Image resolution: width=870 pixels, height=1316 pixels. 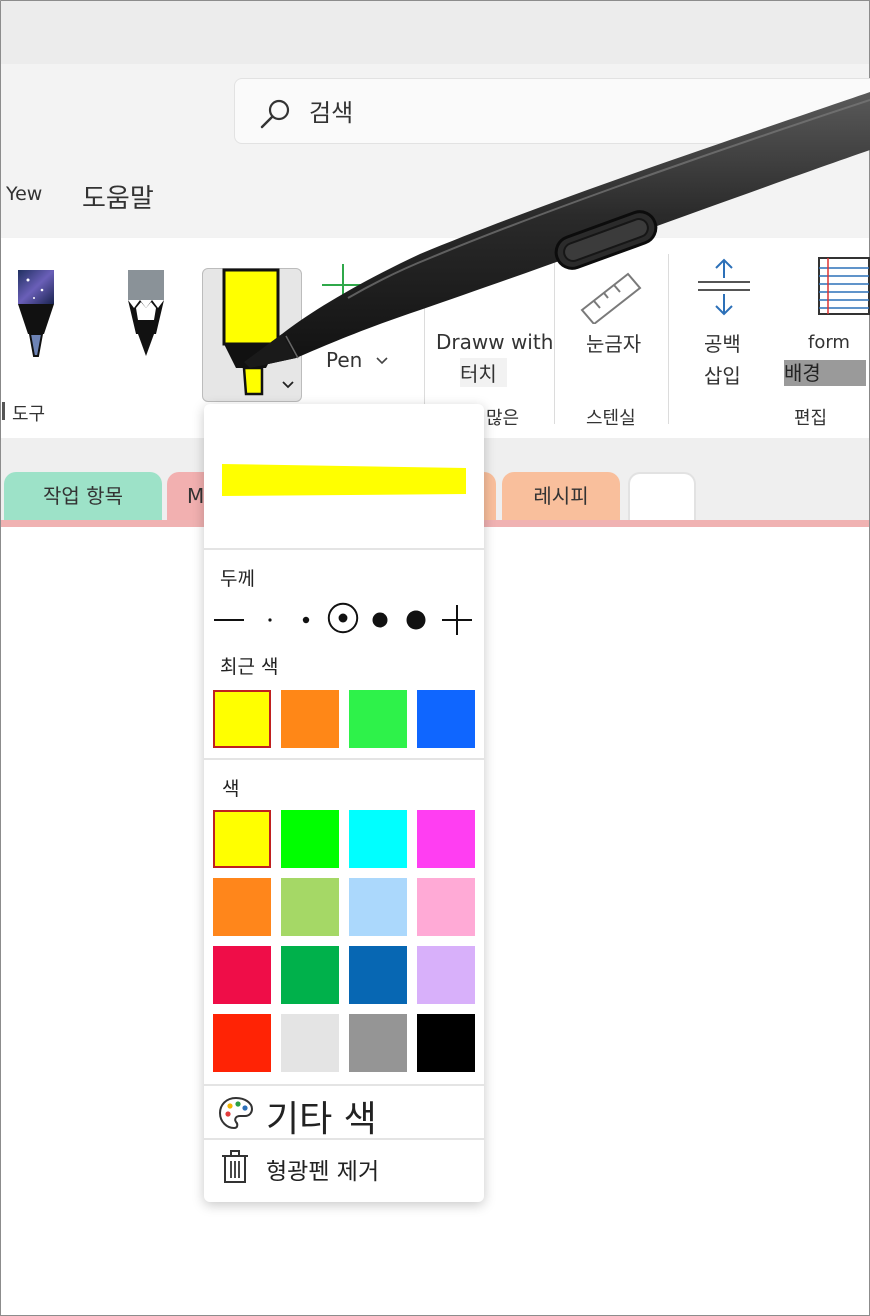 What do you see at coordinates (825, 373) in the screenshot?
I see `format-background-label-2: 배경` at bounding box center [825, 373].